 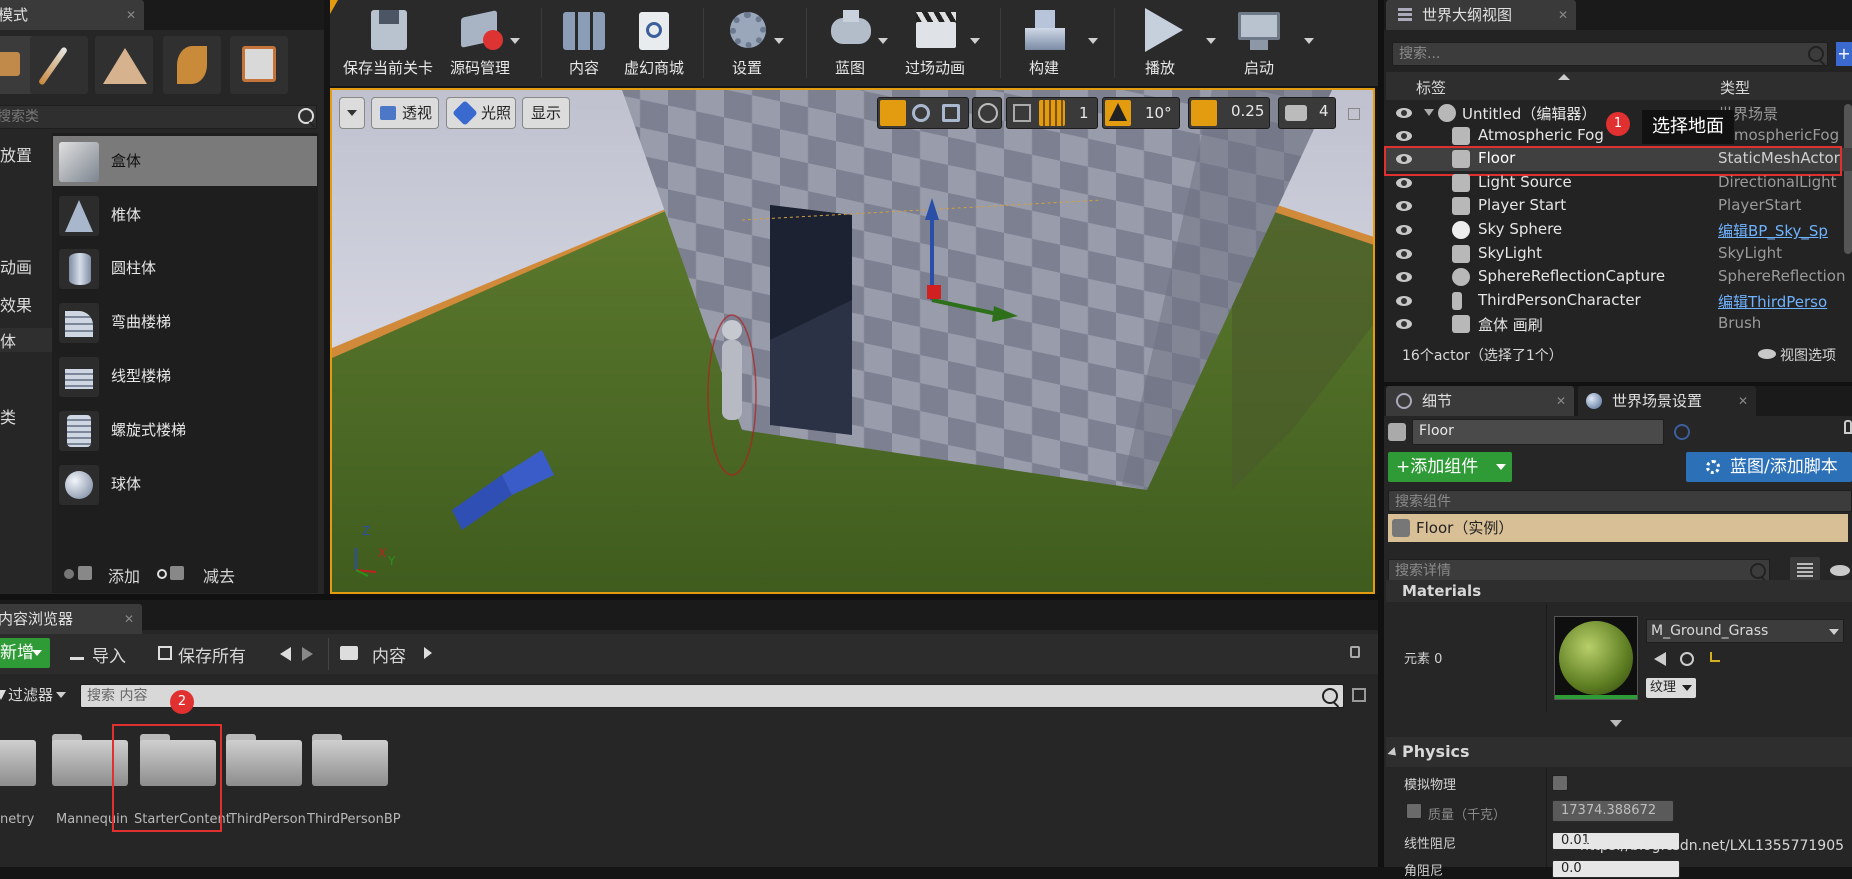 What do you see at coordinates (1619, 230) in the screenshot?
I see `outliner-row-sky-sphere: Sky Sphere 编辑BP_Sky_Sp` at bounding box center [1619, 230].